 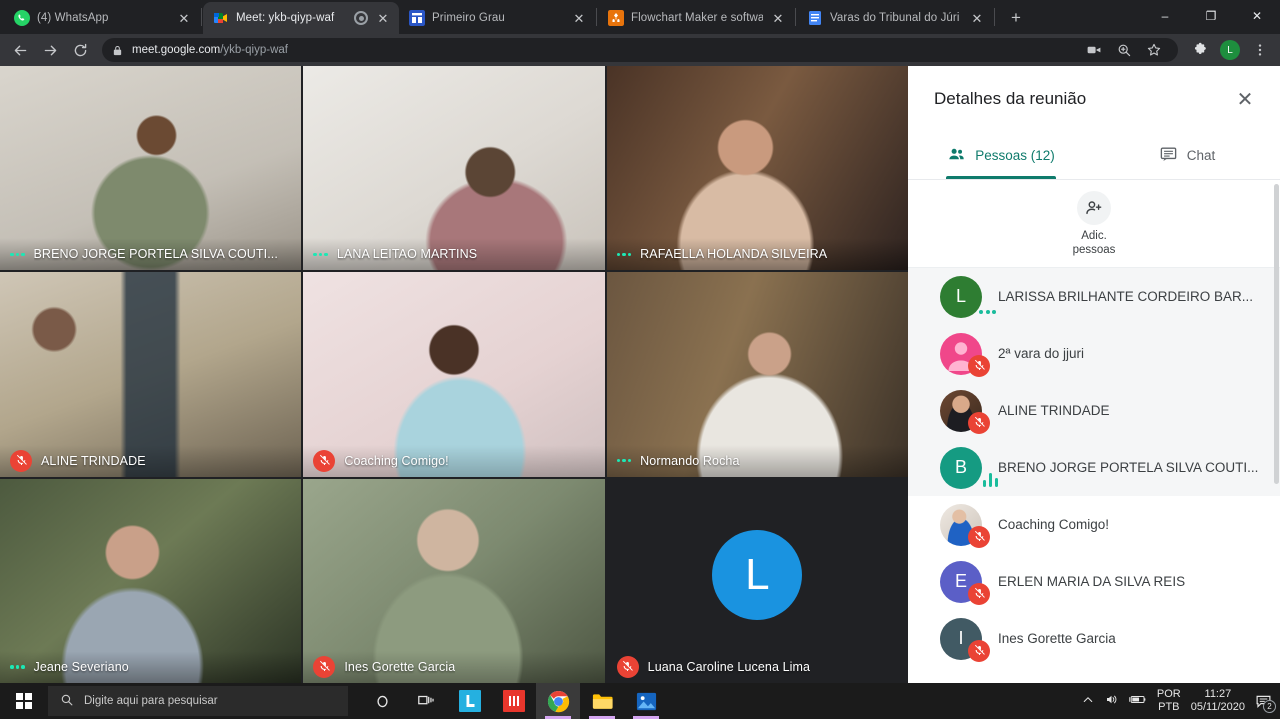 What do you see at coordinates (1094, 410) in the screenshot?
I see `list-item: ALINE TRINDADE` at bounding box center [1094, 410].